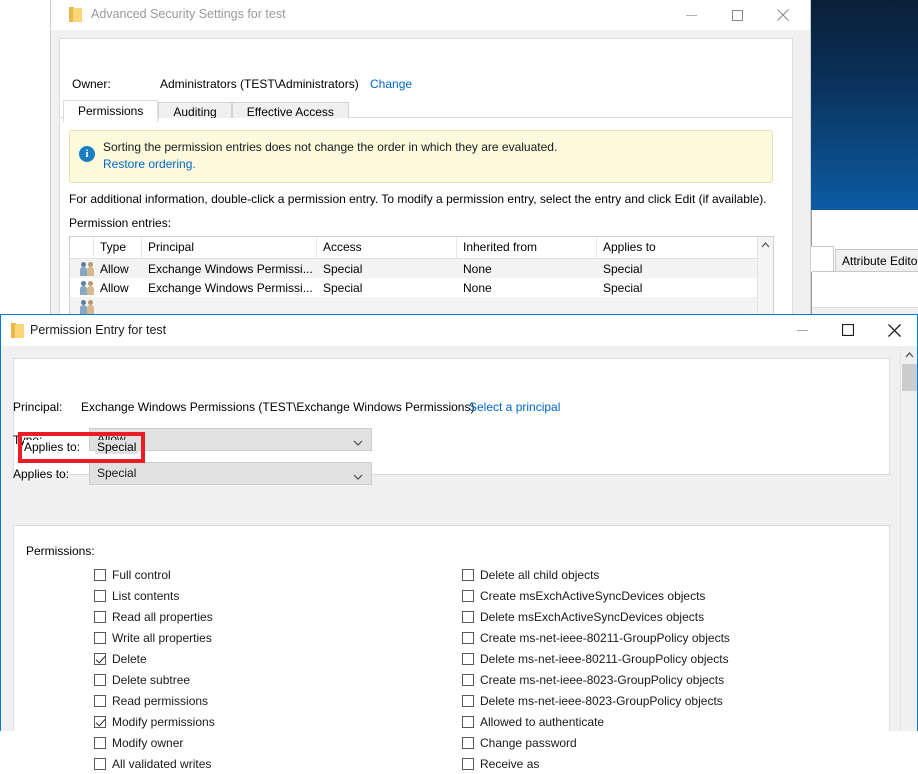  What do you see at coordinates (229, 247) in the screenshot?
I see `column-header-principal: Principal` at bounding box center [229, 247].